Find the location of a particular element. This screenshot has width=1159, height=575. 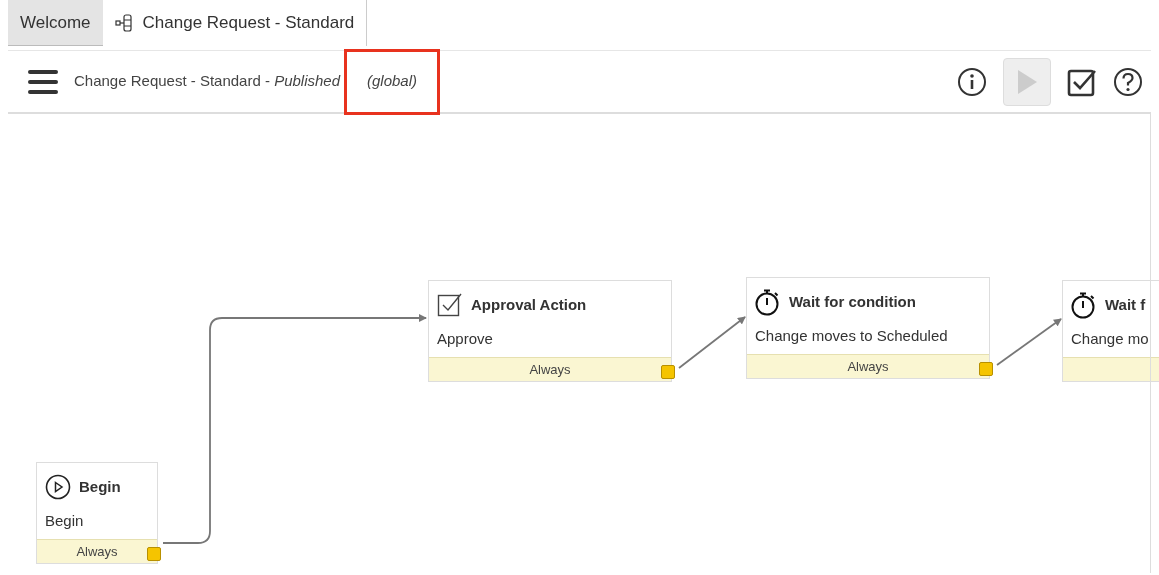

activity-node: Wait f Change mo is located at coordinates (1110, 331).